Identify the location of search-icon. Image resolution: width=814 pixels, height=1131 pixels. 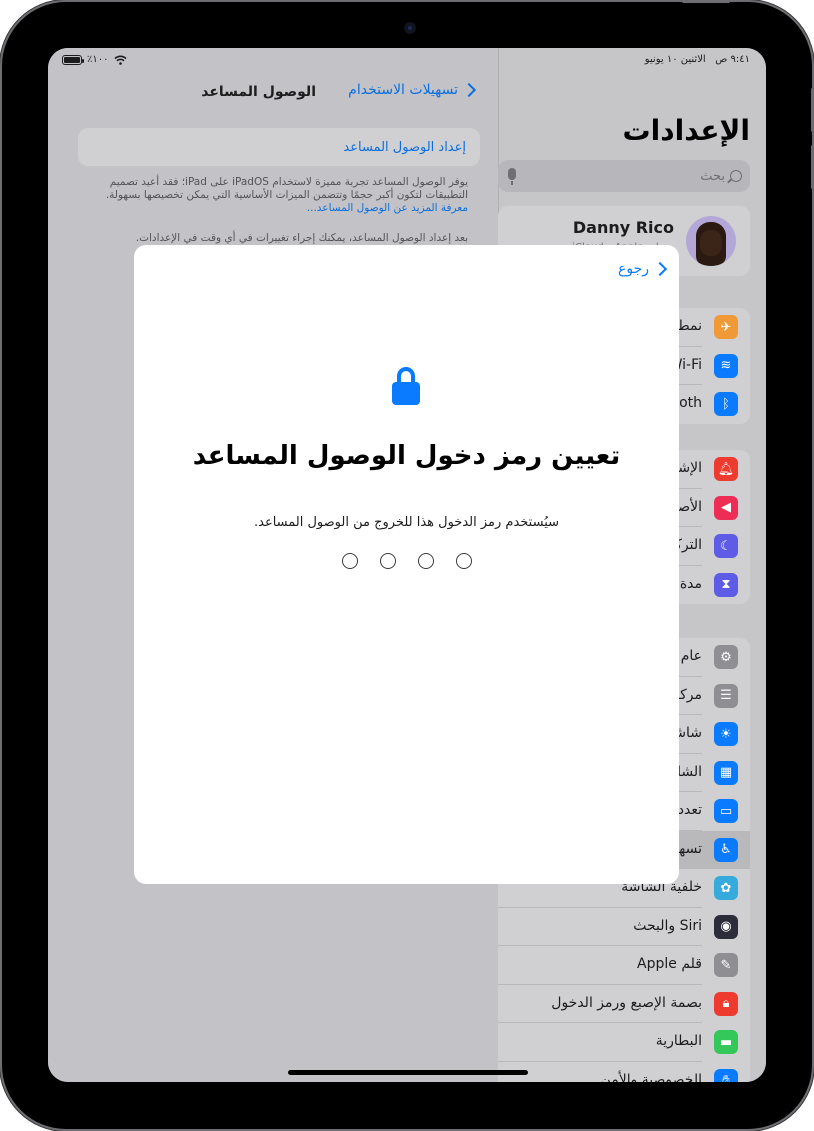
(736, 176).